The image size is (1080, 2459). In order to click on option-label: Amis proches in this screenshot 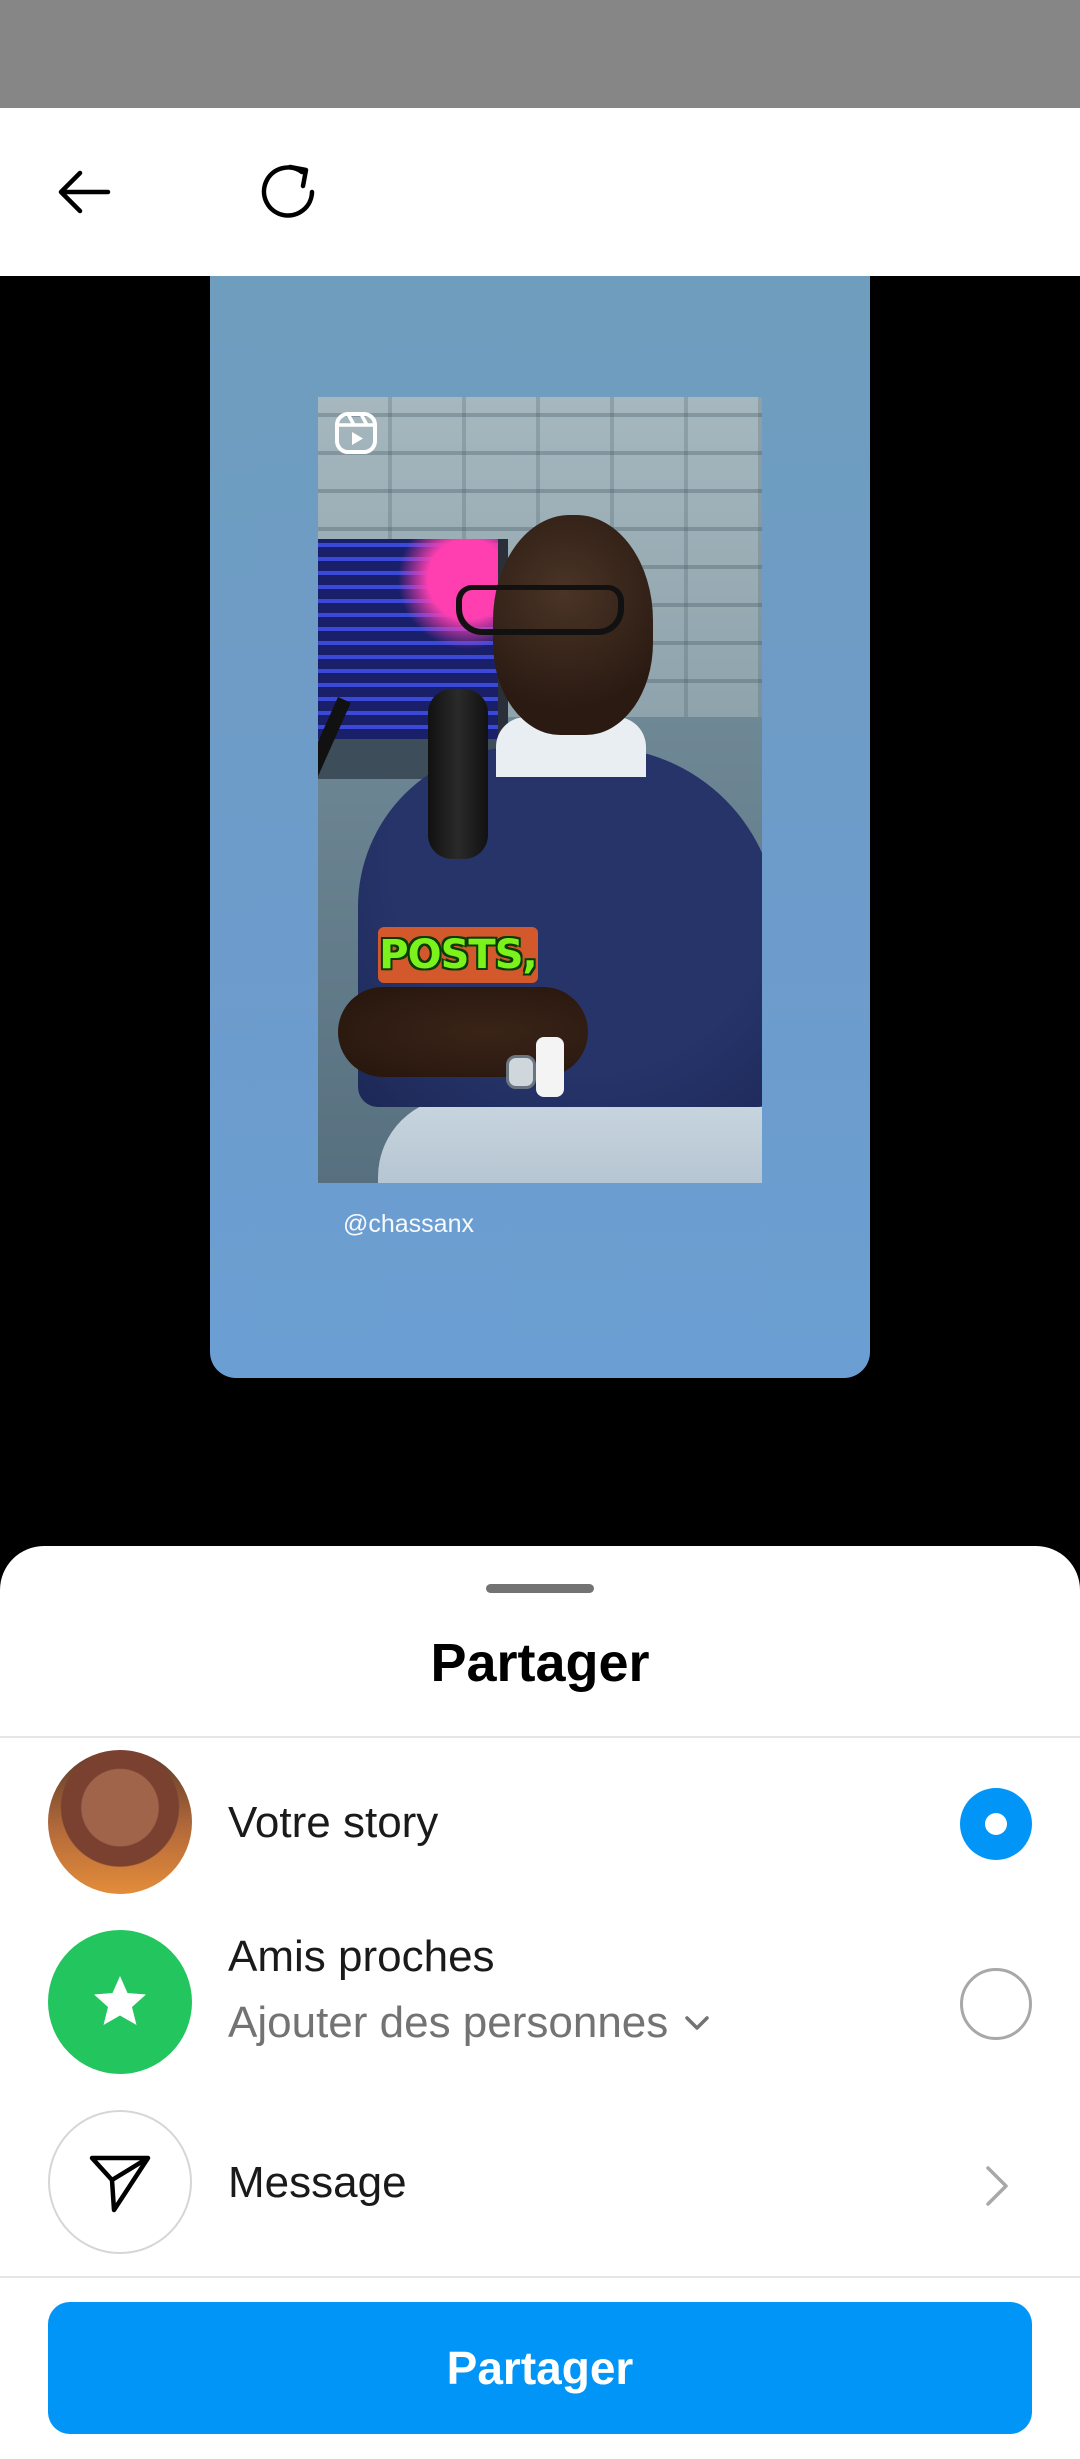, I will do `click(361, 1956)`.